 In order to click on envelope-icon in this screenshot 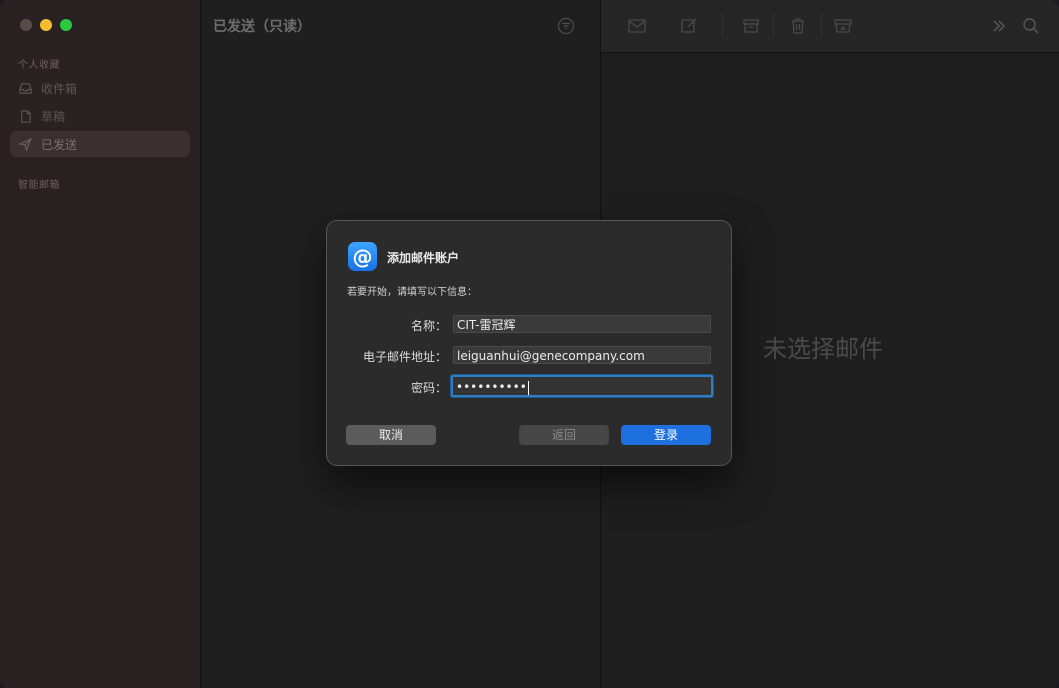, I will do `click(637, 26)`.